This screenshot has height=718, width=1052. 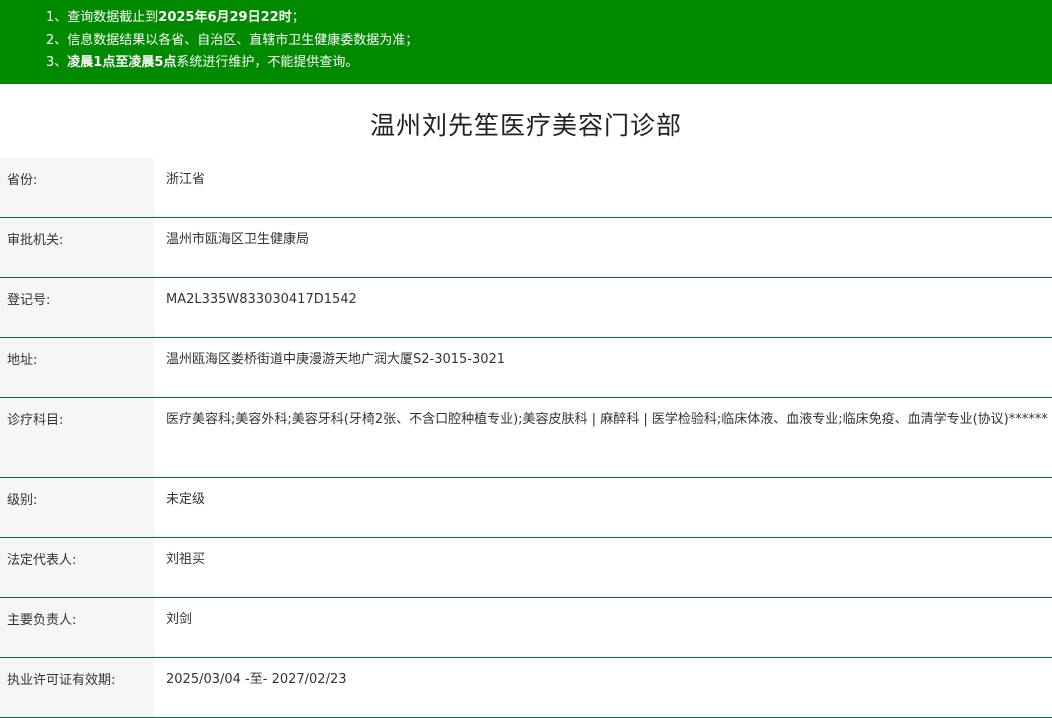 What do you see at coordinates (603, 627) in the screenshot?
I see `row-value: 刘剑` at bounding box center [603, 627].